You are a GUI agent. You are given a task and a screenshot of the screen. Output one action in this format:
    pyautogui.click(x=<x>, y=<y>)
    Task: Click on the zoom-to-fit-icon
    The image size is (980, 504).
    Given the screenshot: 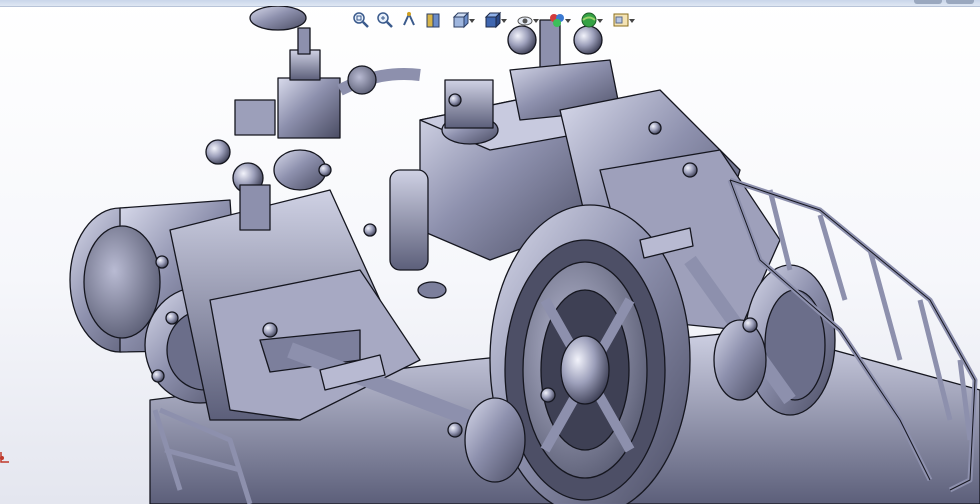 What is the action you would take?
    pyautogui.click(x=361, y=20)
    